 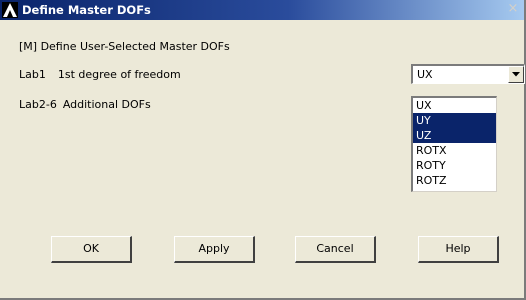 What do you see at coordinates (119, 74) in the screenshot?
I see `lab1-description: 1st degree of freedom` at bounding box center [119, 74].